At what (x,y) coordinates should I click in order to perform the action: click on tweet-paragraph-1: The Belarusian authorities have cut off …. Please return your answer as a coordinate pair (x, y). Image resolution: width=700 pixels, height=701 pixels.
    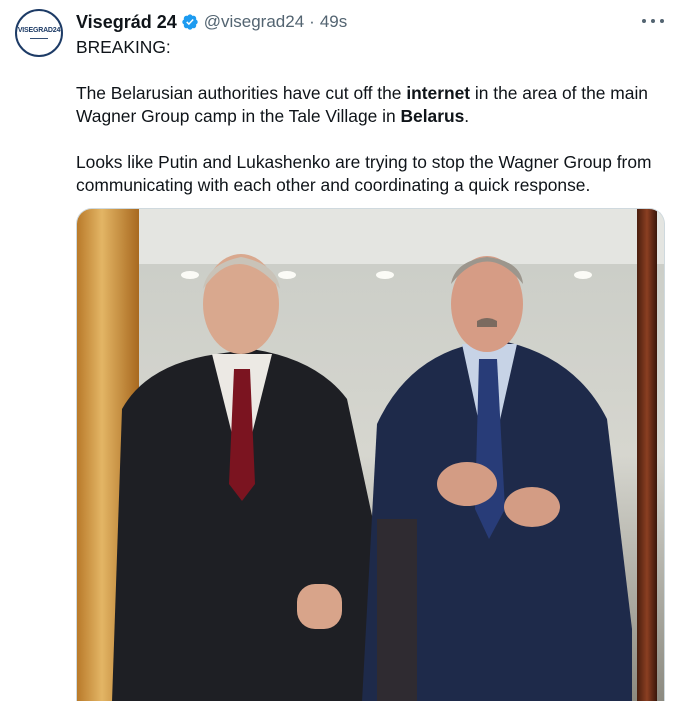
    Looking at the image, I should click on (362, 104).